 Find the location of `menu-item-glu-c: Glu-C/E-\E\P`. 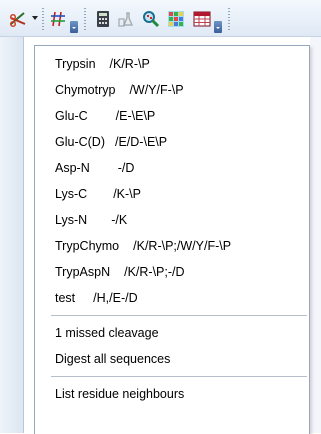

menu-item-glu-c: Glu-C/E-\E\P is located at coordinates (105, 116).